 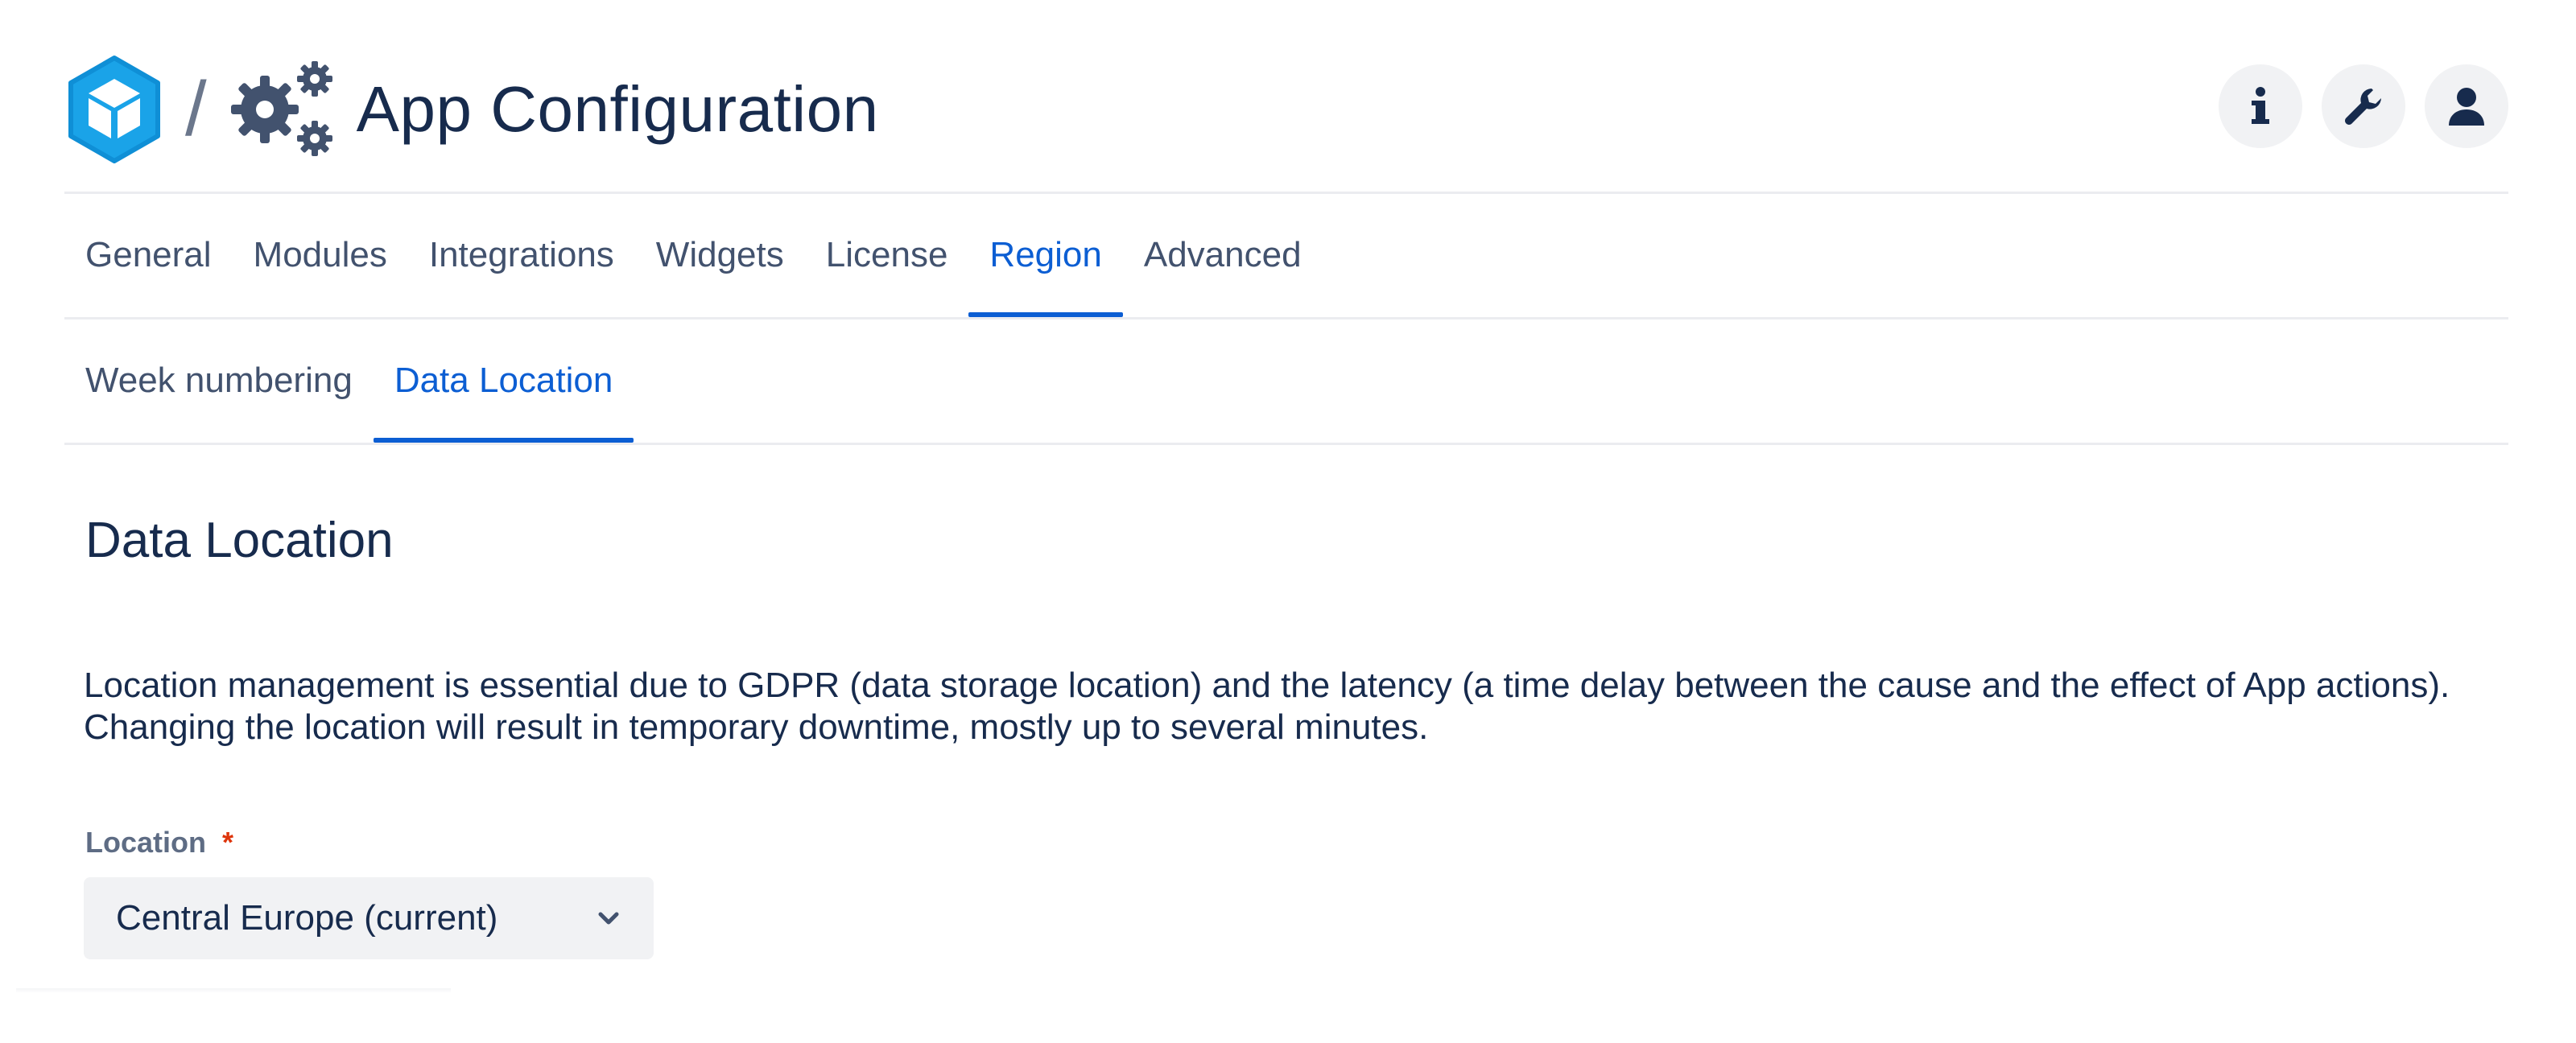 I want to click on gears-icon, so click(x=281, y=109).